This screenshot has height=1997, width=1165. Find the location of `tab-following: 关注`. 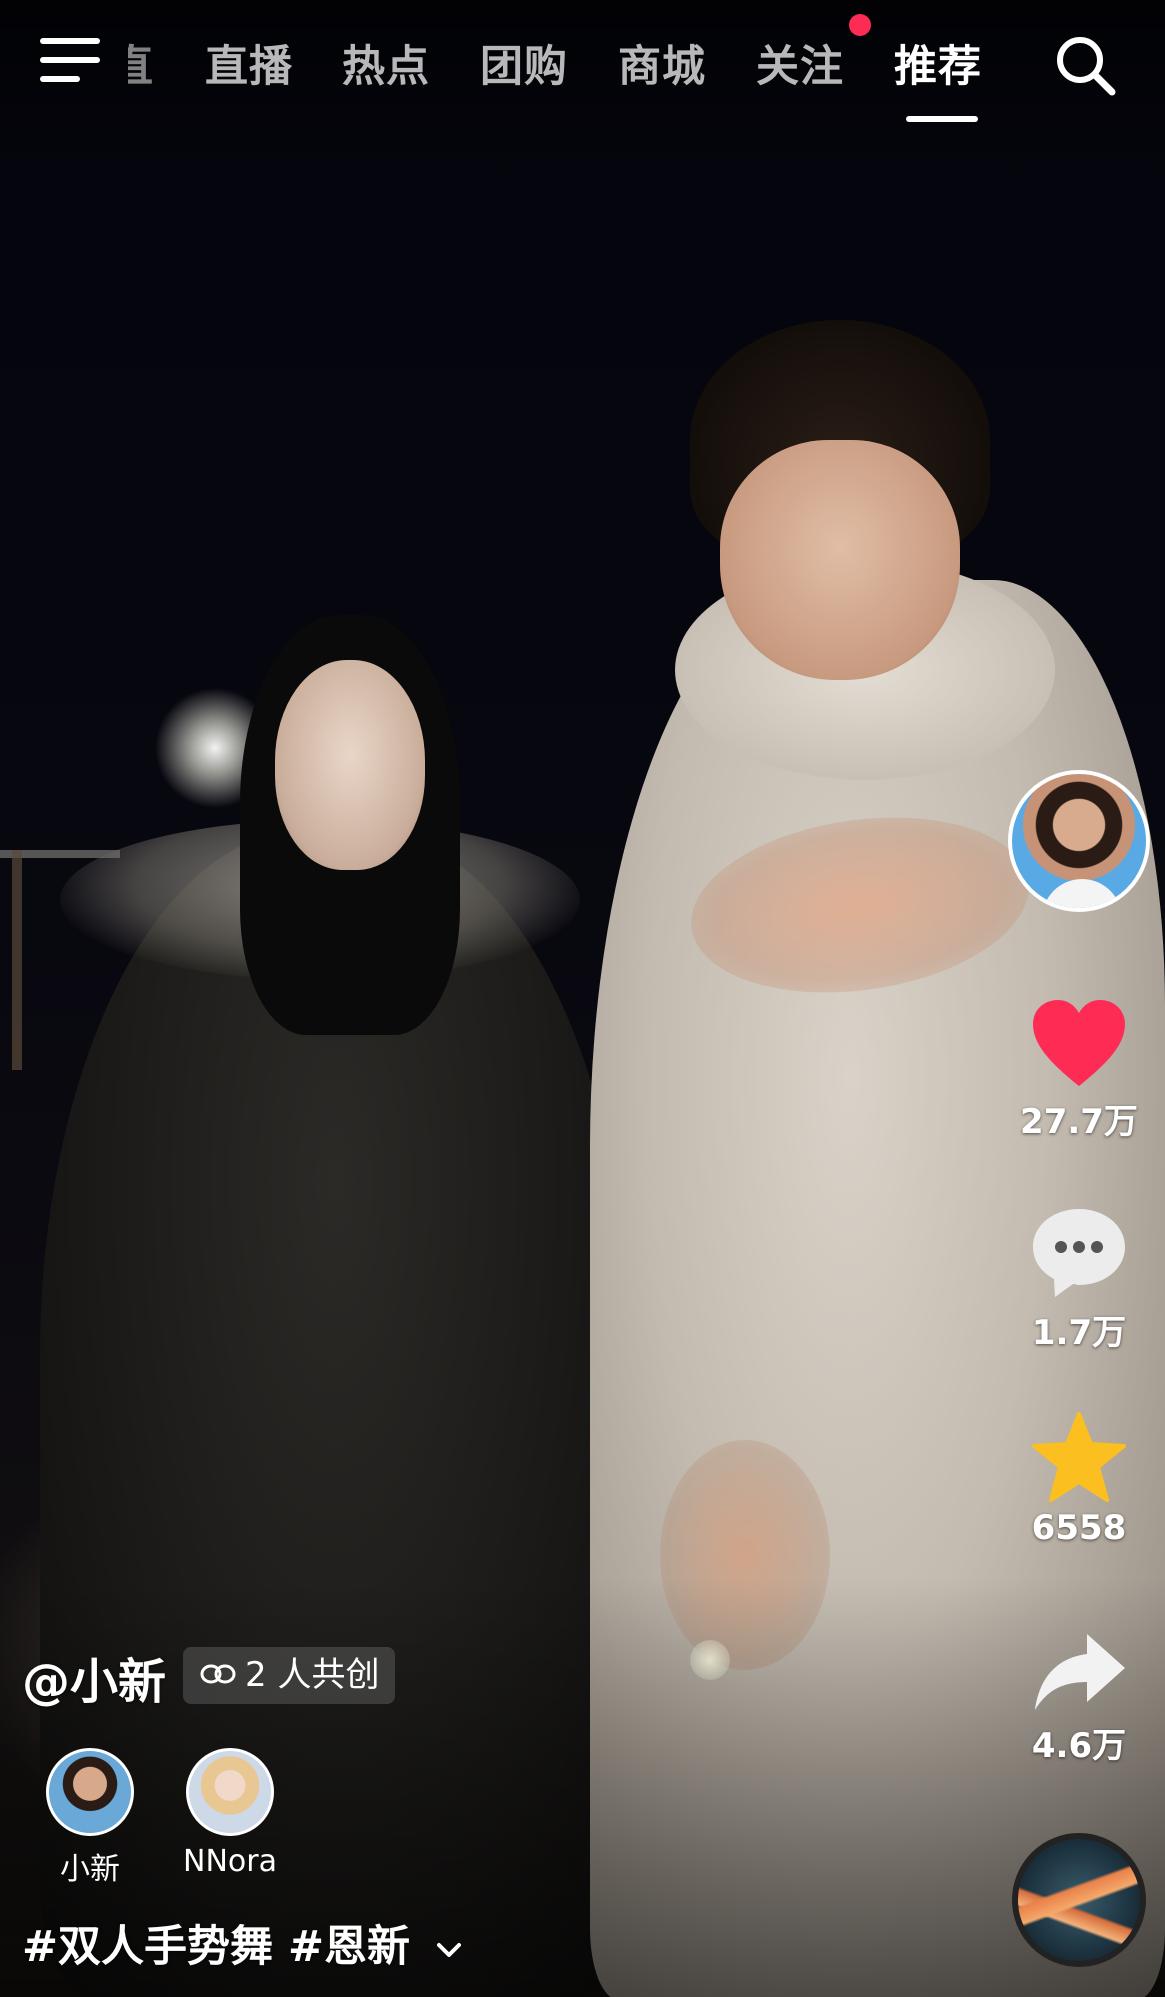

tab-following: 关注 is located at coordinates (800, 63).